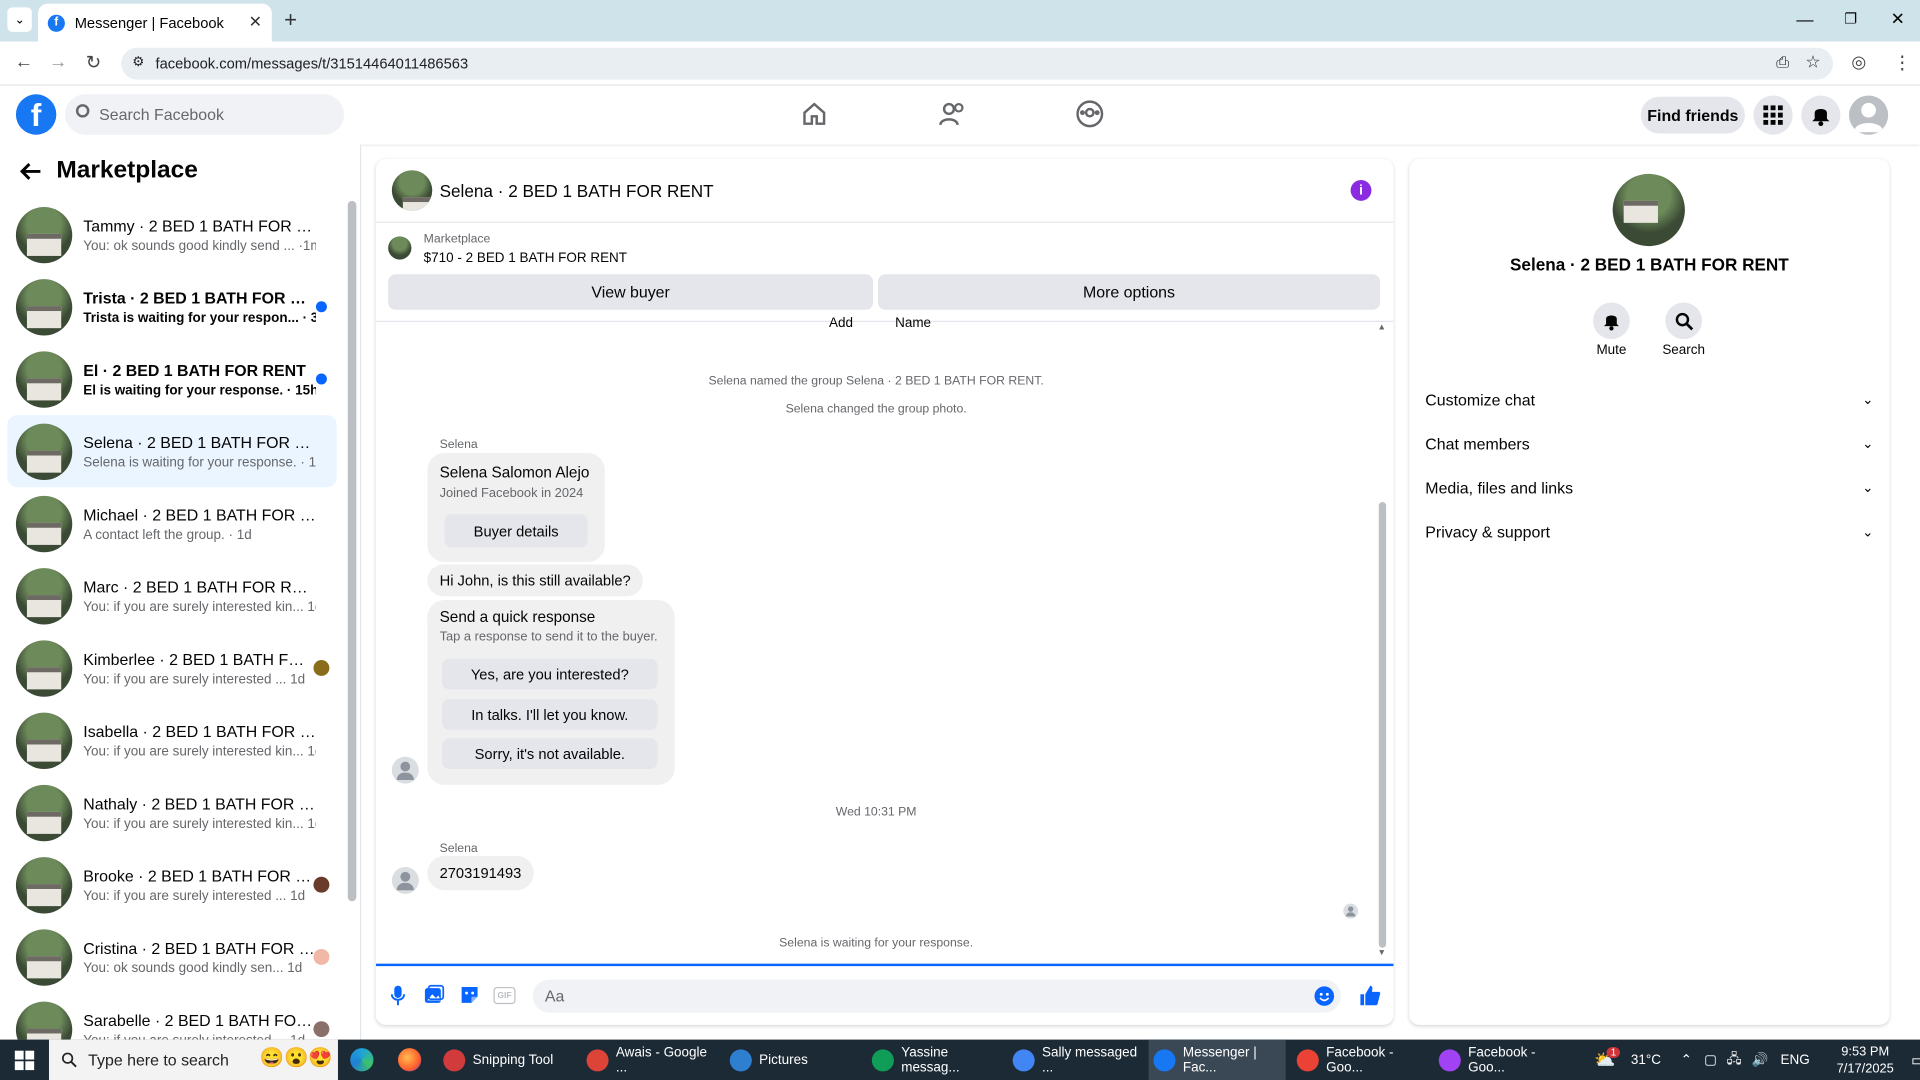 This screenshot has height=1080, width=1920. Describe the element at coordinates (204, 114) in the screenshot. I see `facebook-search-input: Search Facebook` at that location.